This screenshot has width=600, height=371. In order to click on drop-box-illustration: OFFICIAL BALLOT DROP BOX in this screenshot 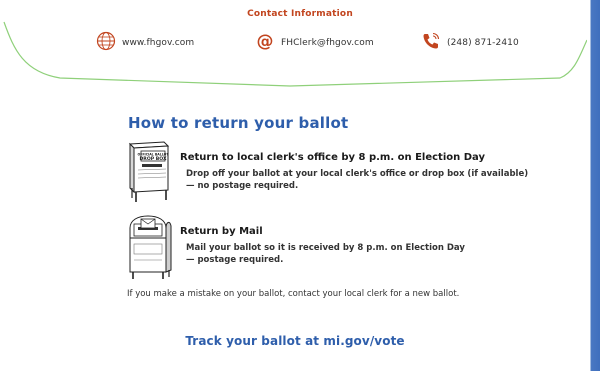, I will do `click(148, 171)`.